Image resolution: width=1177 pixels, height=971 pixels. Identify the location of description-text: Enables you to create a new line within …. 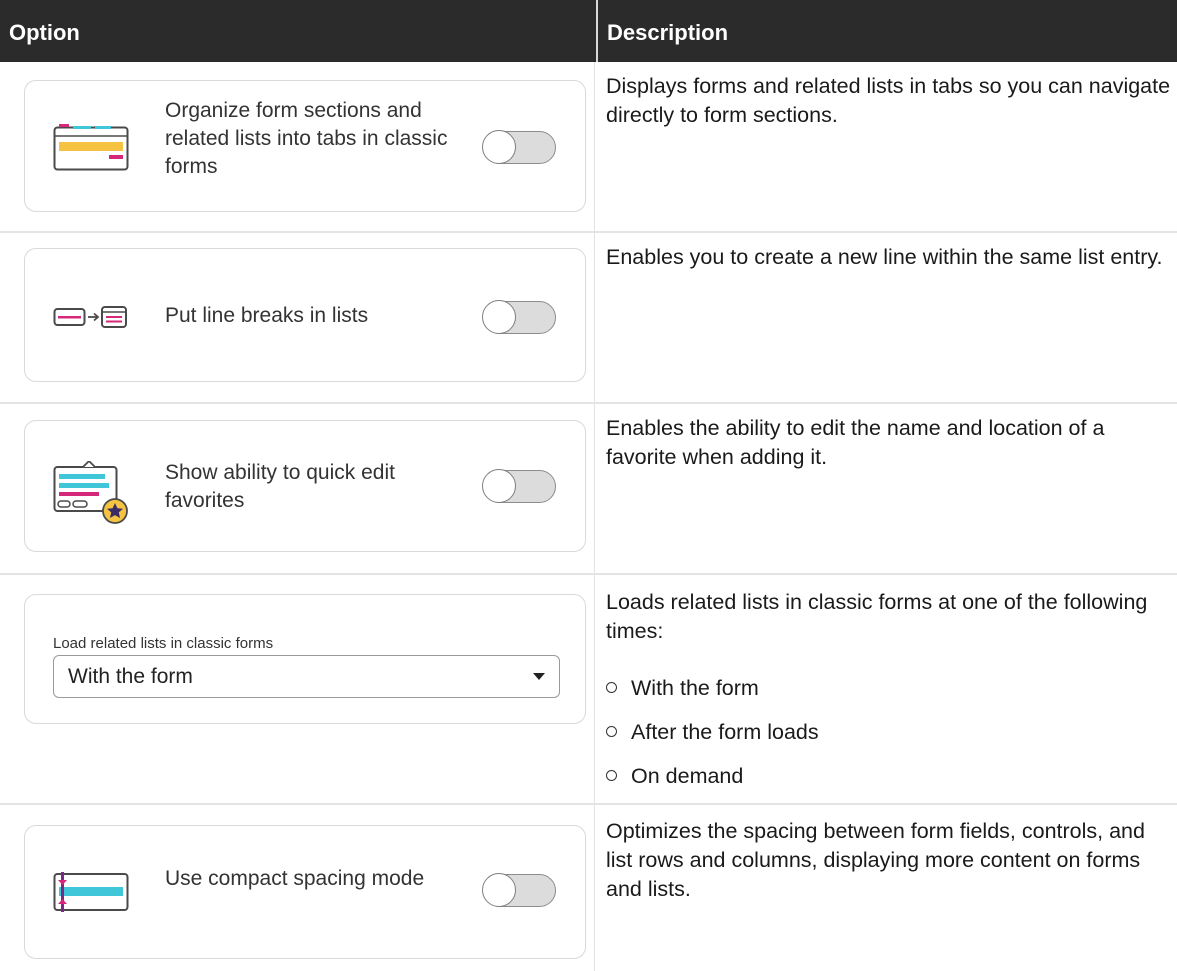
(884, 257).